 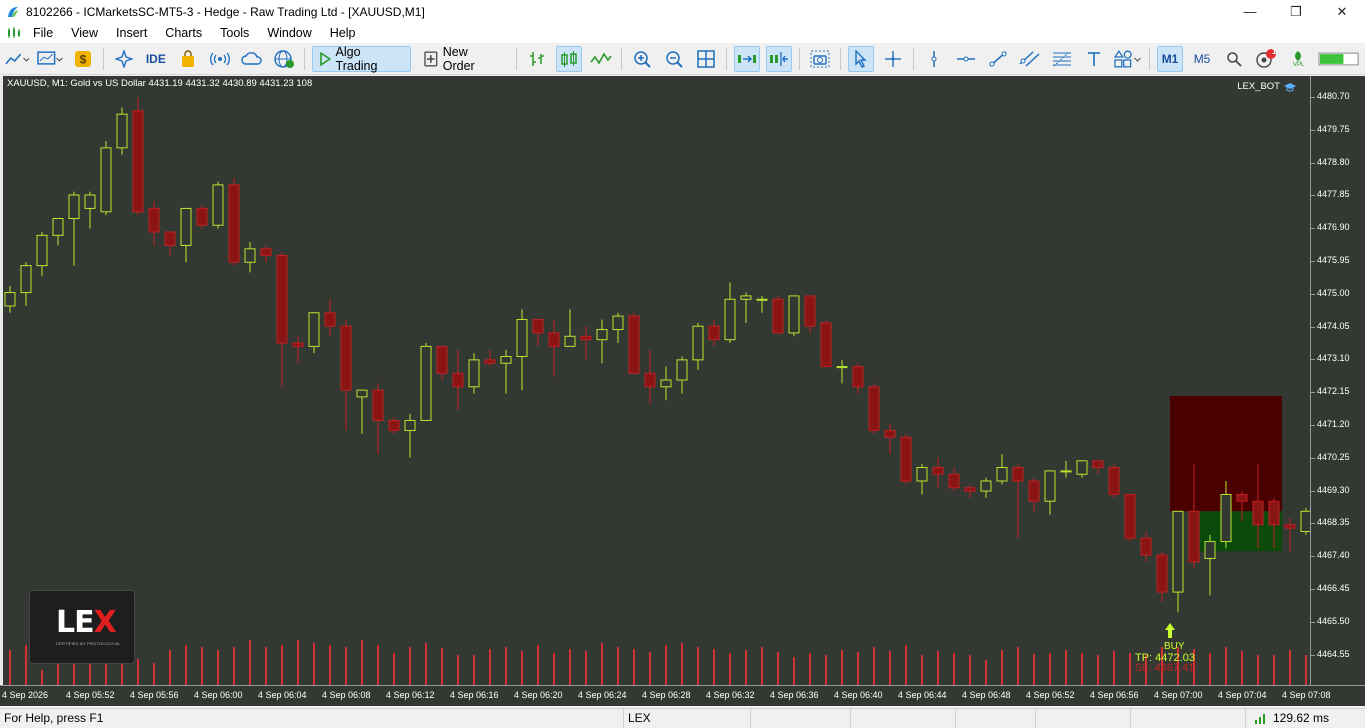 I want to click on fibonacci-button, so click(x=1062, y=59).